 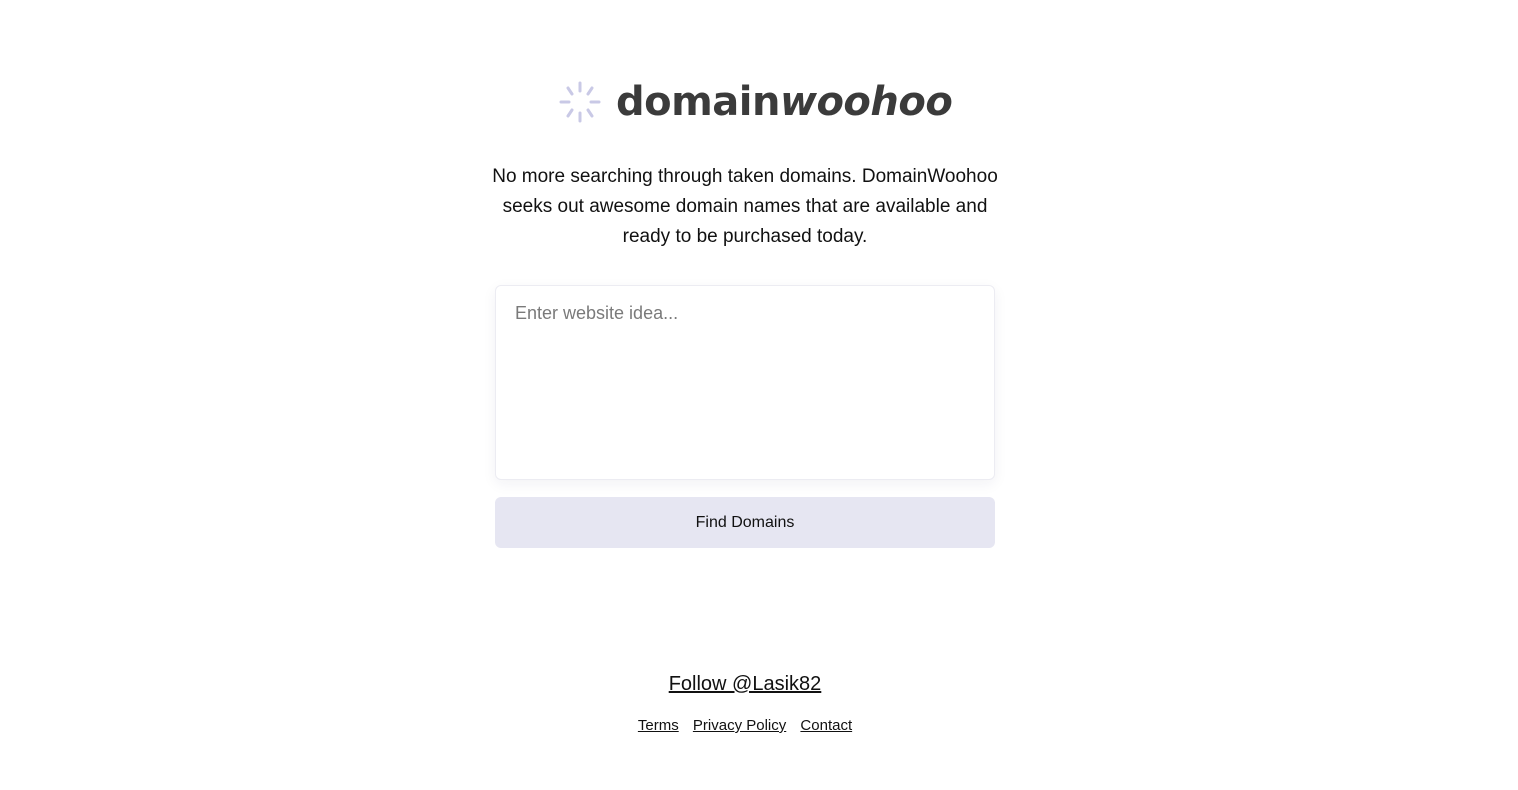 I want to click on logo: domainwoohoo, so click(x=754, y=102).